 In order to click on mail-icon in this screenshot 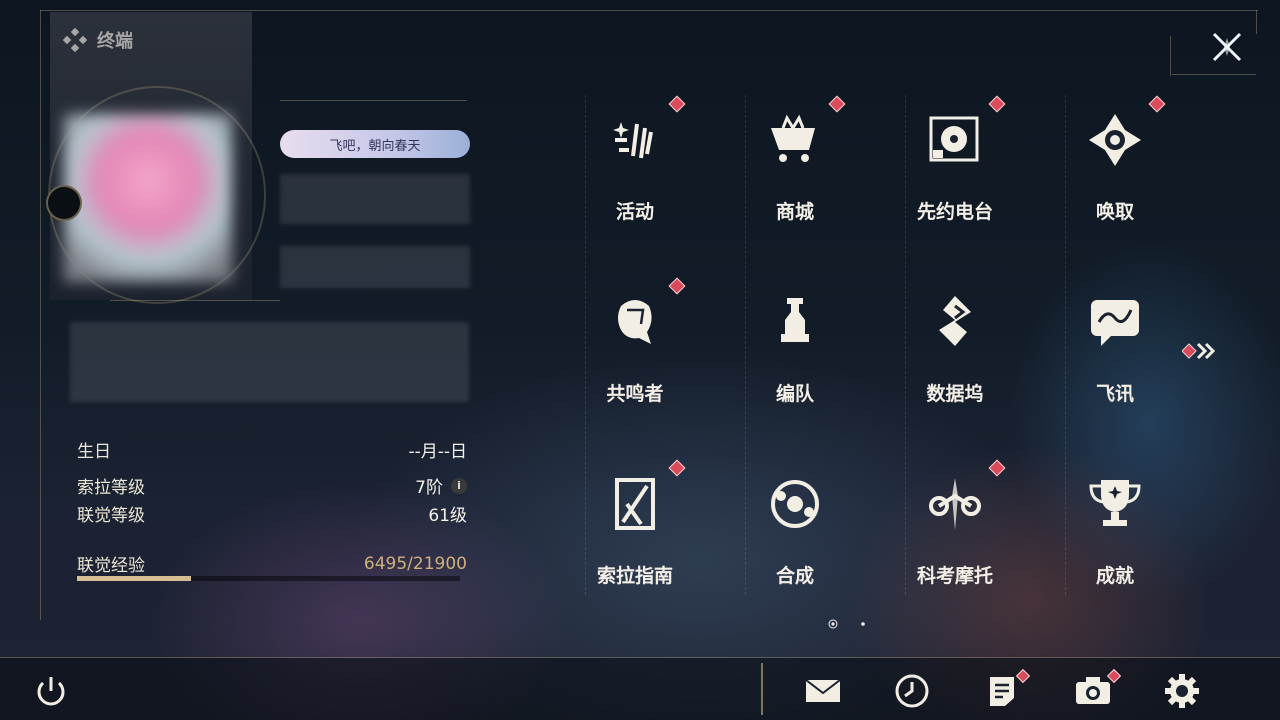, I will do `click(823, 690)`.